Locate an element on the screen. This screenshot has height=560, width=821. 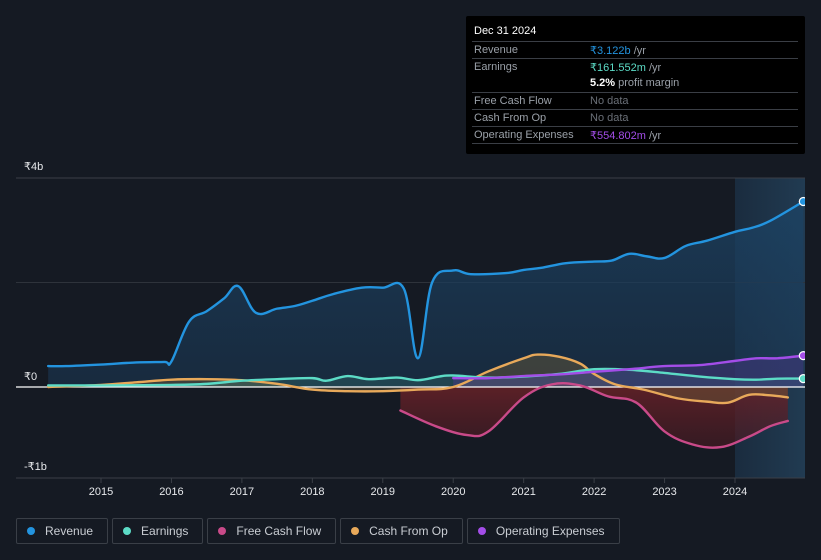
legend-label: Free Cash Flow is located at coordinates (279, 531).